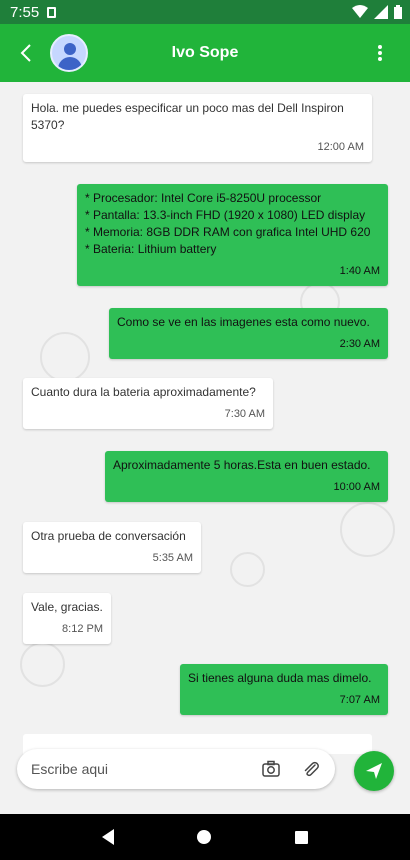 The height and width of the screenshot is (860, 410). What do you see at coordinates (205, 12) in the screenshot?
I see `status-bar: 7:55` at bounding box center [205, 12].